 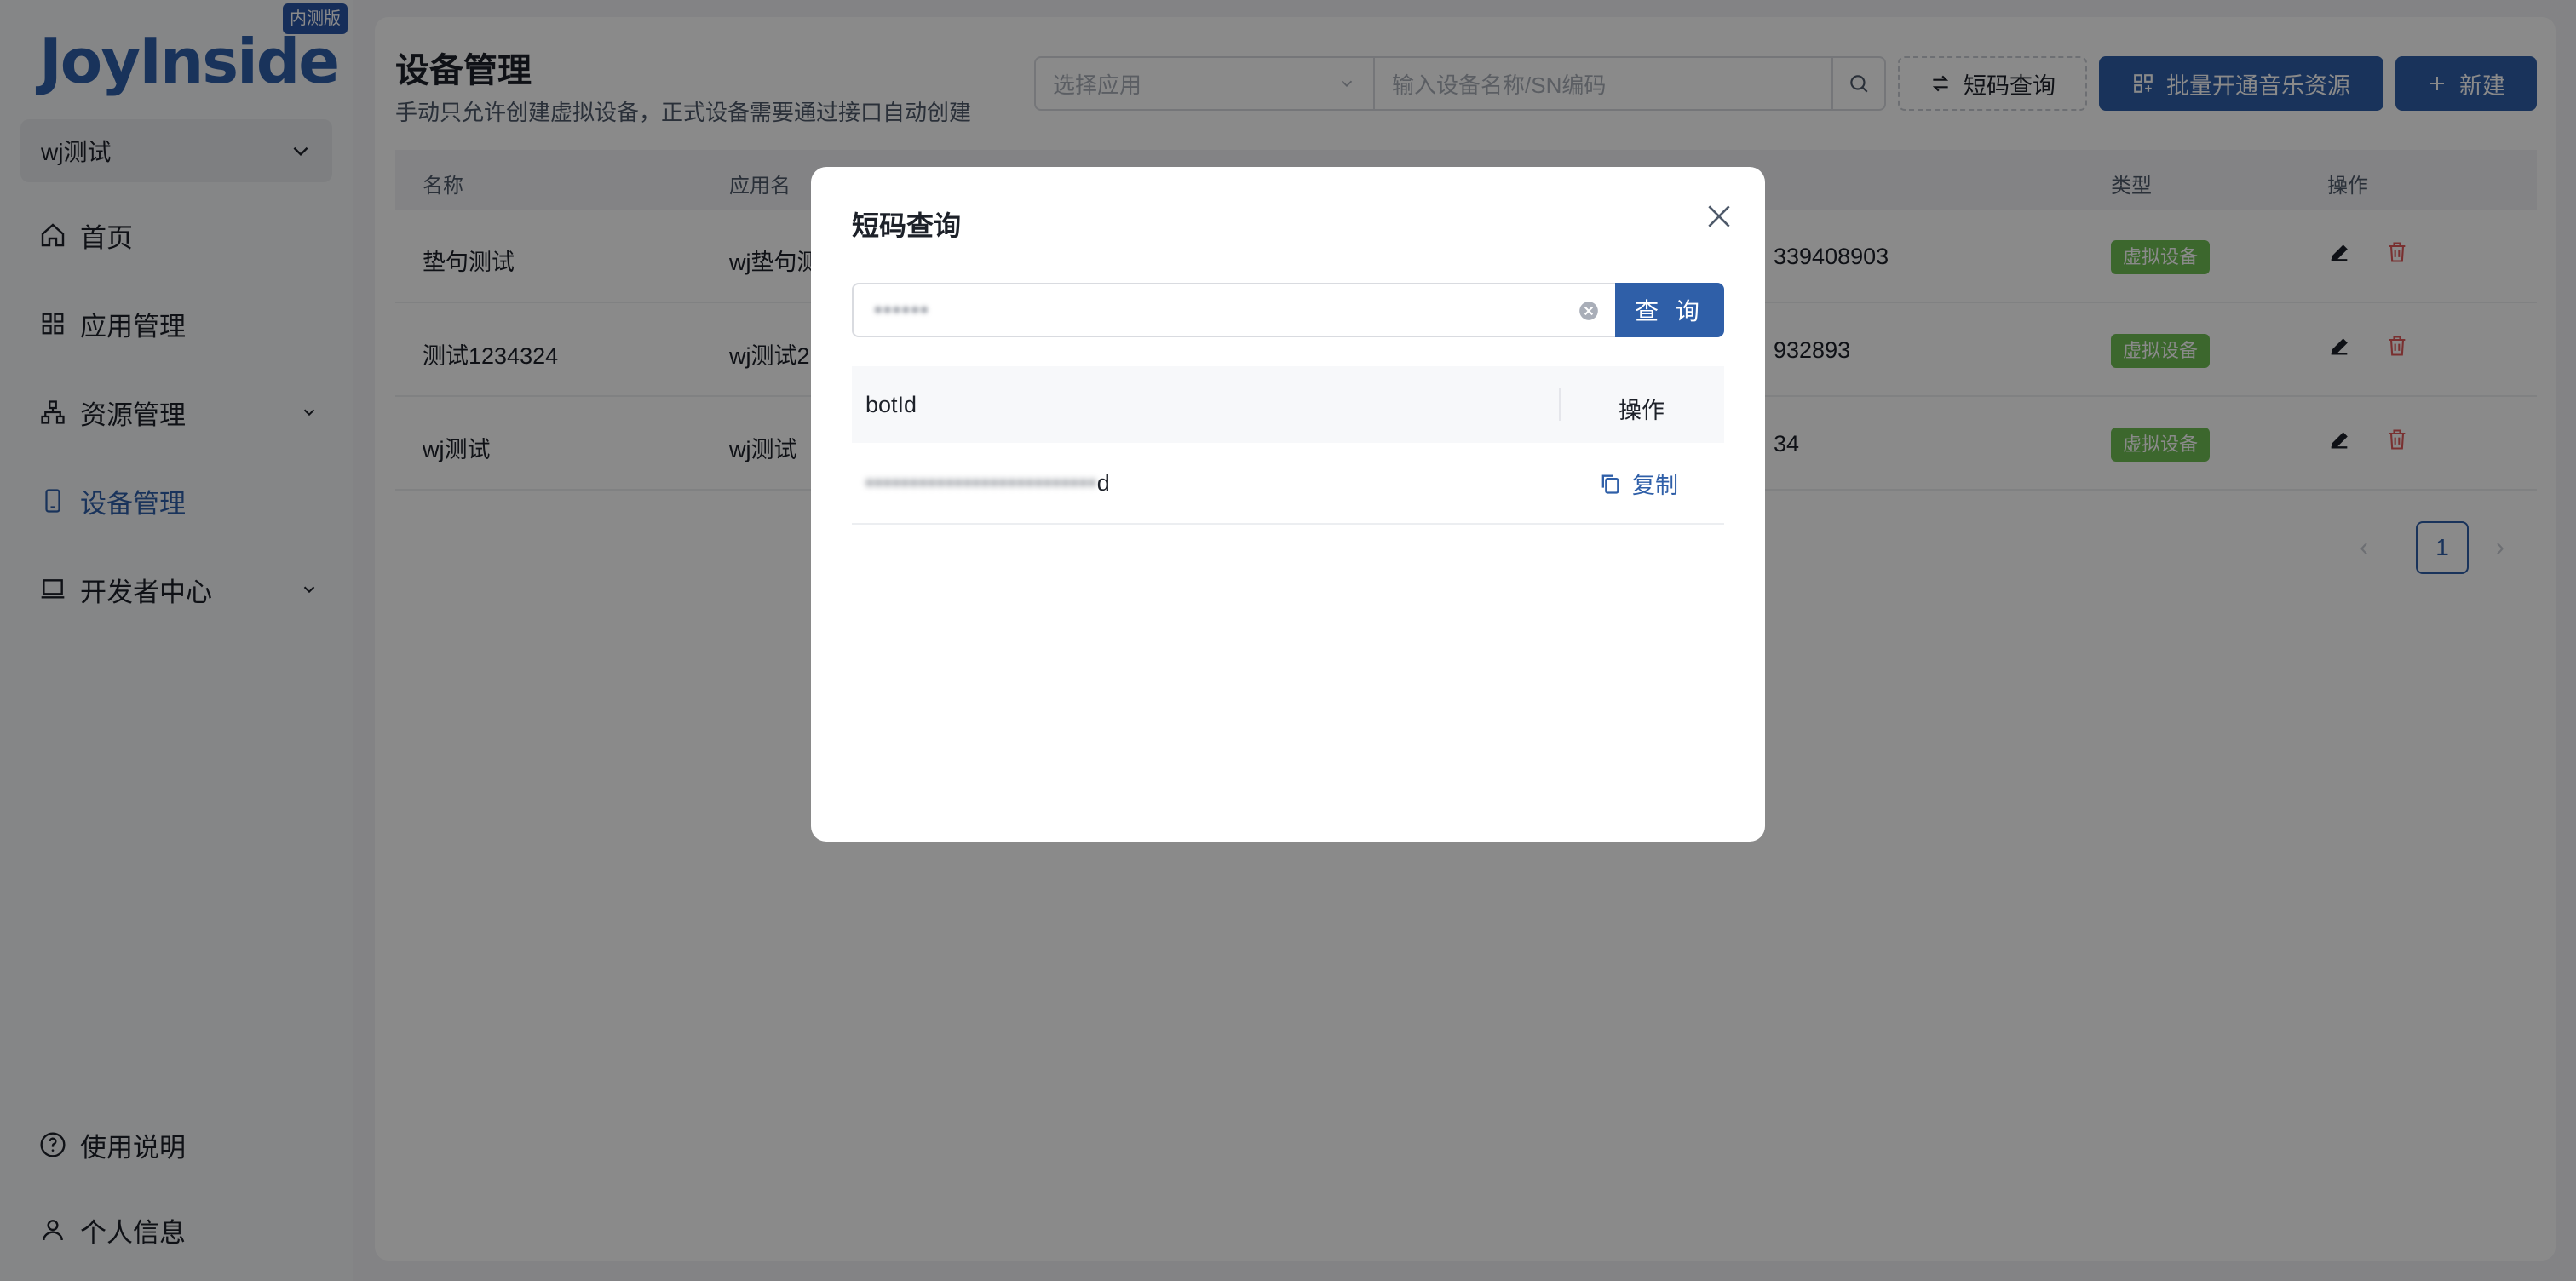 What do you see at coordinates (1288, 484) in the screenshot?
I see `result-row: ••••••••••••••••••••••••••d 复制` at bounding box center [1288, 484].